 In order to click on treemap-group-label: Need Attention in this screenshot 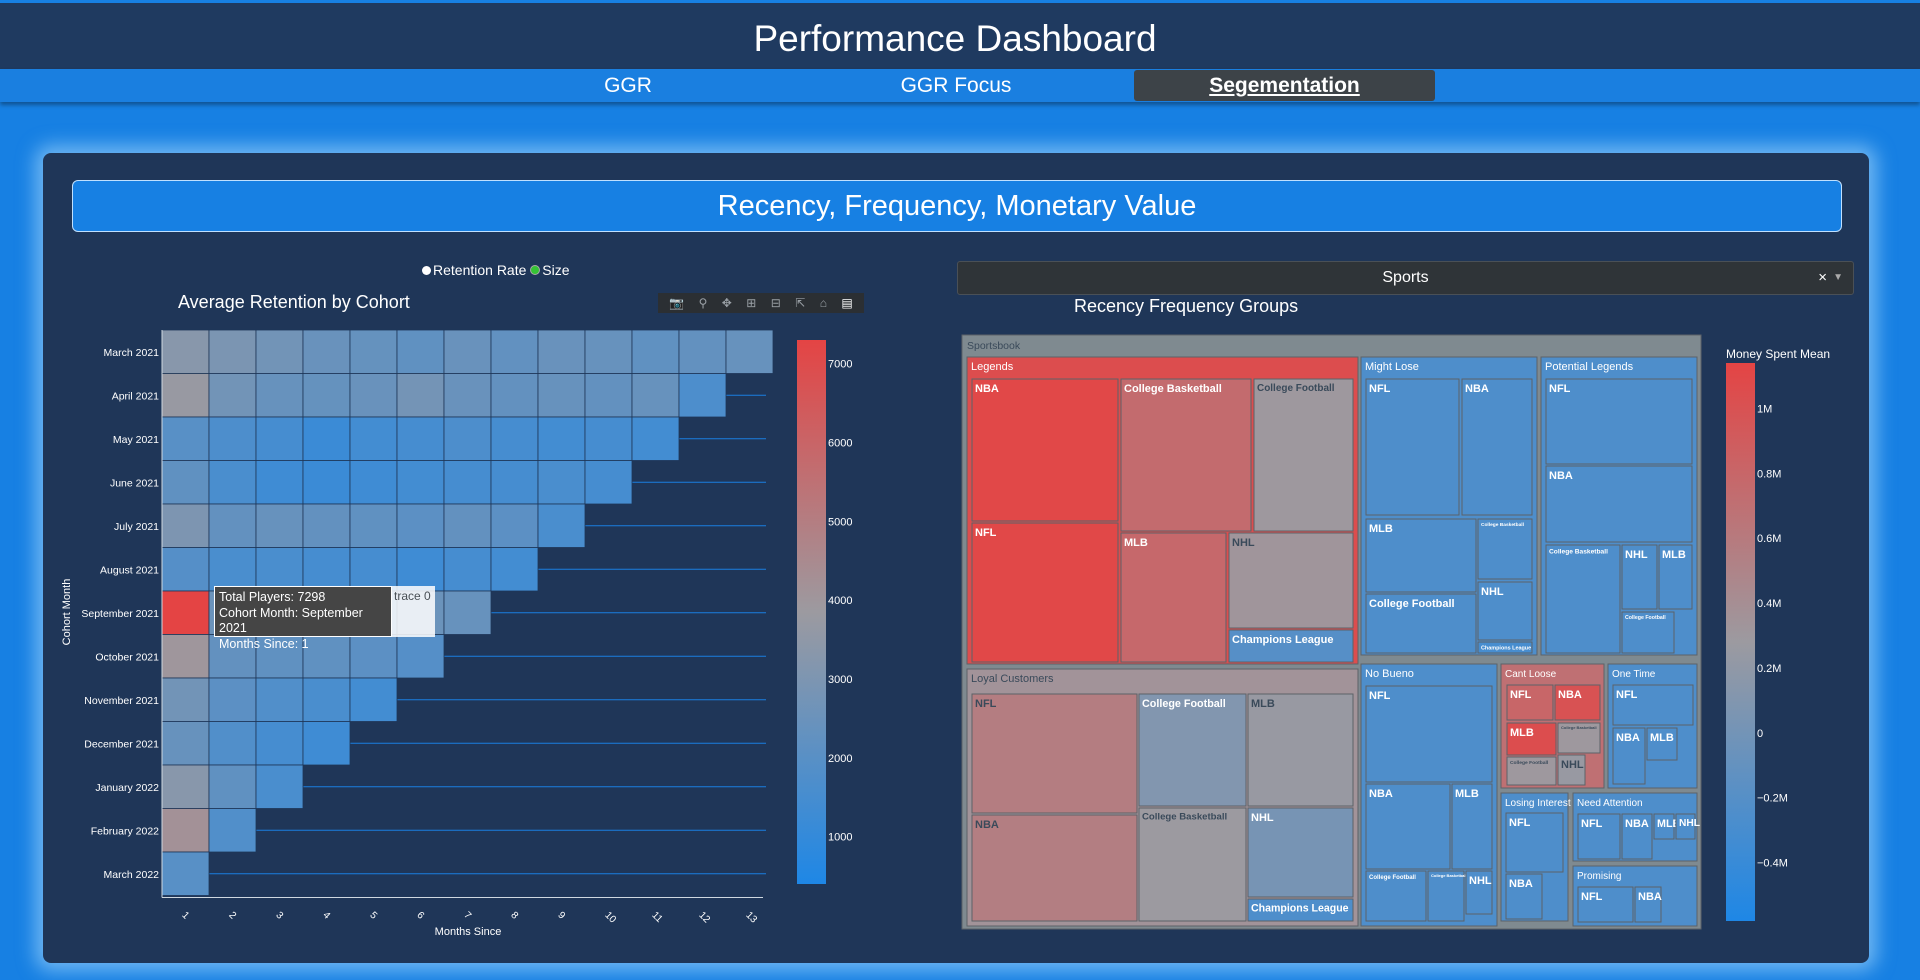, I will do `click(1610, 803)`.